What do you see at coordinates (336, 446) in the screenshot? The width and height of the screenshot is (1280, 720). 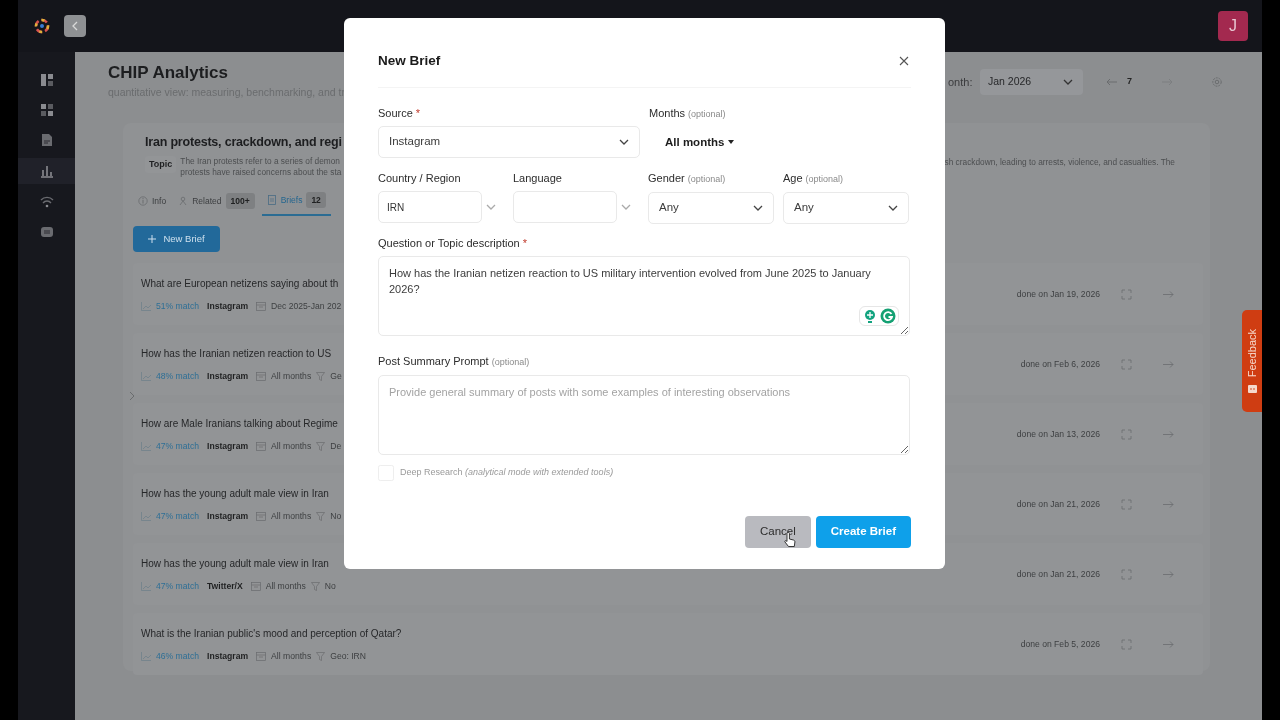 I see `filter-text: De` at bounding box center [336, 446].